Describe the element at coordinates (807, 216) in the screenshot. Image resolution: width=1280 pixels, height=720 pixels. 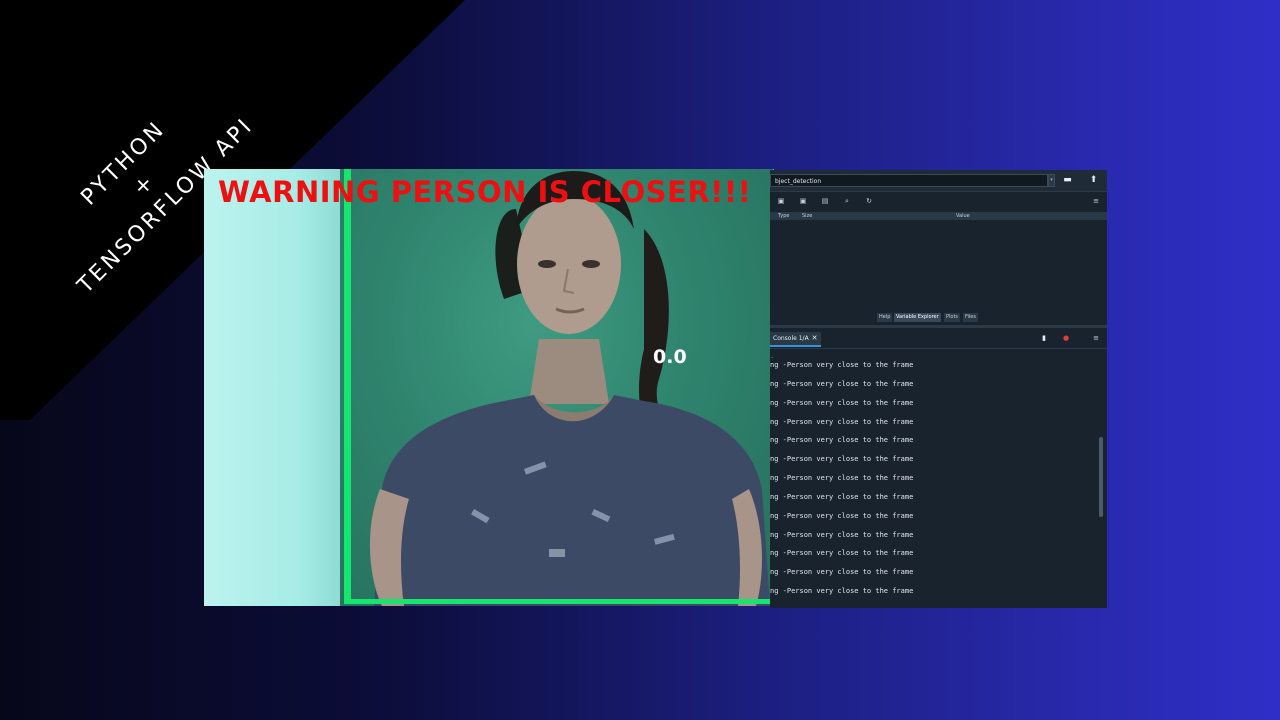
I see `column-size: Size` at that location.